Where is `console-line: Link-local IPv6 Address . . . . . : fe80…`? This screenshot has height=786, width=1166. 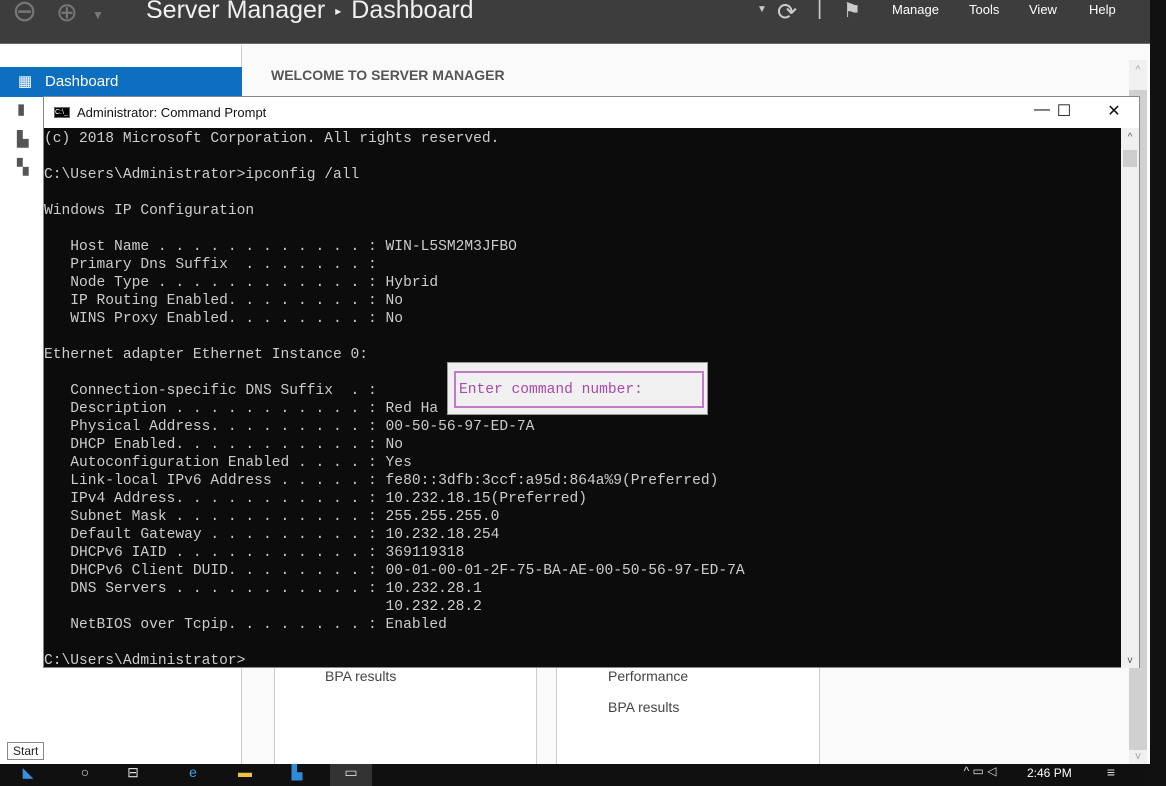
console-line: Link-local IPv6 Address . . . . . : fe80… is located at coordinates (381, 481).